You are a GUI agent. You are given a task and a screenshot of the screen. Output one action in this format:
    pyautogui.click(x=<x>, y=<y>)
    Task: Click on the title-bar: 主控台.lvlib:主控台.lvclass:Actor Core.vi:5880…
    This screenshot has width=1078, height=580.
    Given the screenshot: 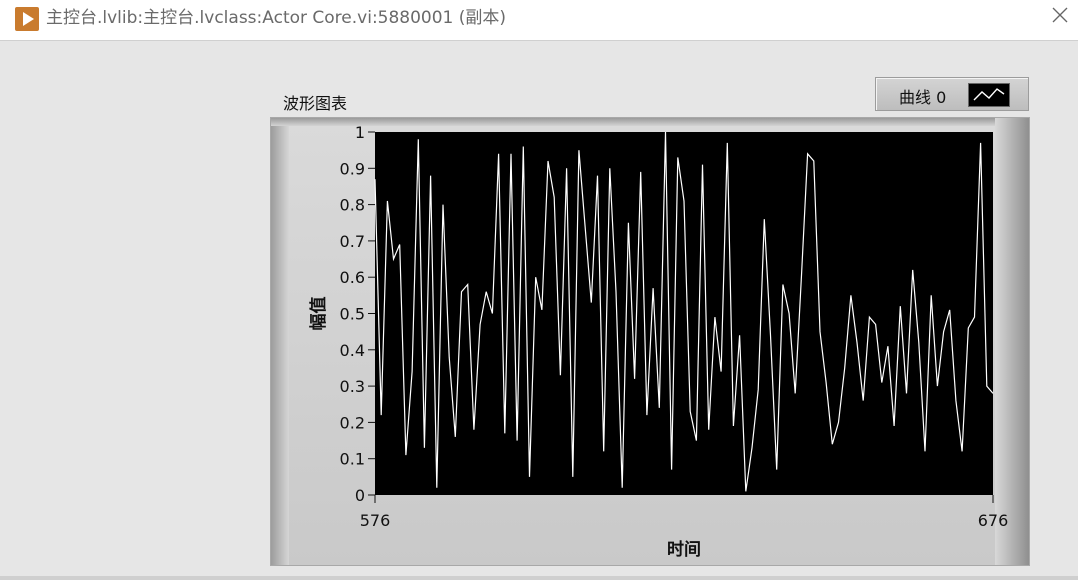 What is the action you would take?
    pyautogui.click(x=539, y=20)
    